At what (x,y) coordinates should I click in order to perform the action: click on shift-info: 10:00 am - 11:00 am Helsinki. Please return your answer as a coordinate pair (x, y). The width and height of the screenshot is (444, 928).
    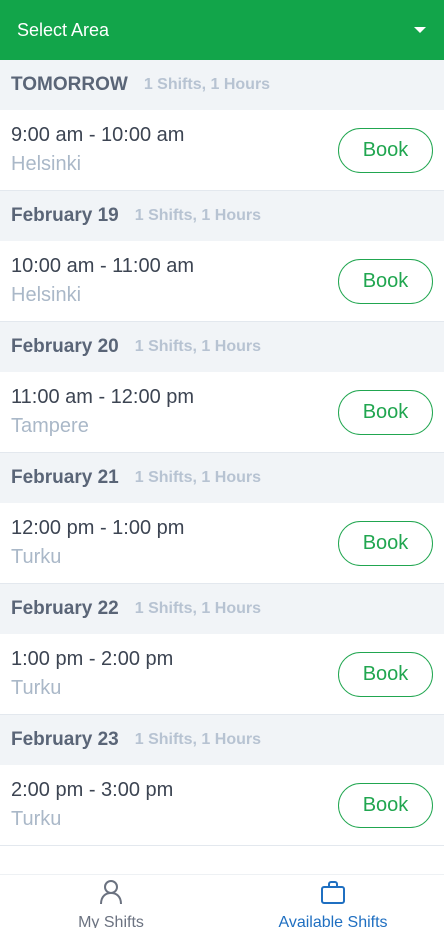
    Looking at the image, I should click on (102, 281).